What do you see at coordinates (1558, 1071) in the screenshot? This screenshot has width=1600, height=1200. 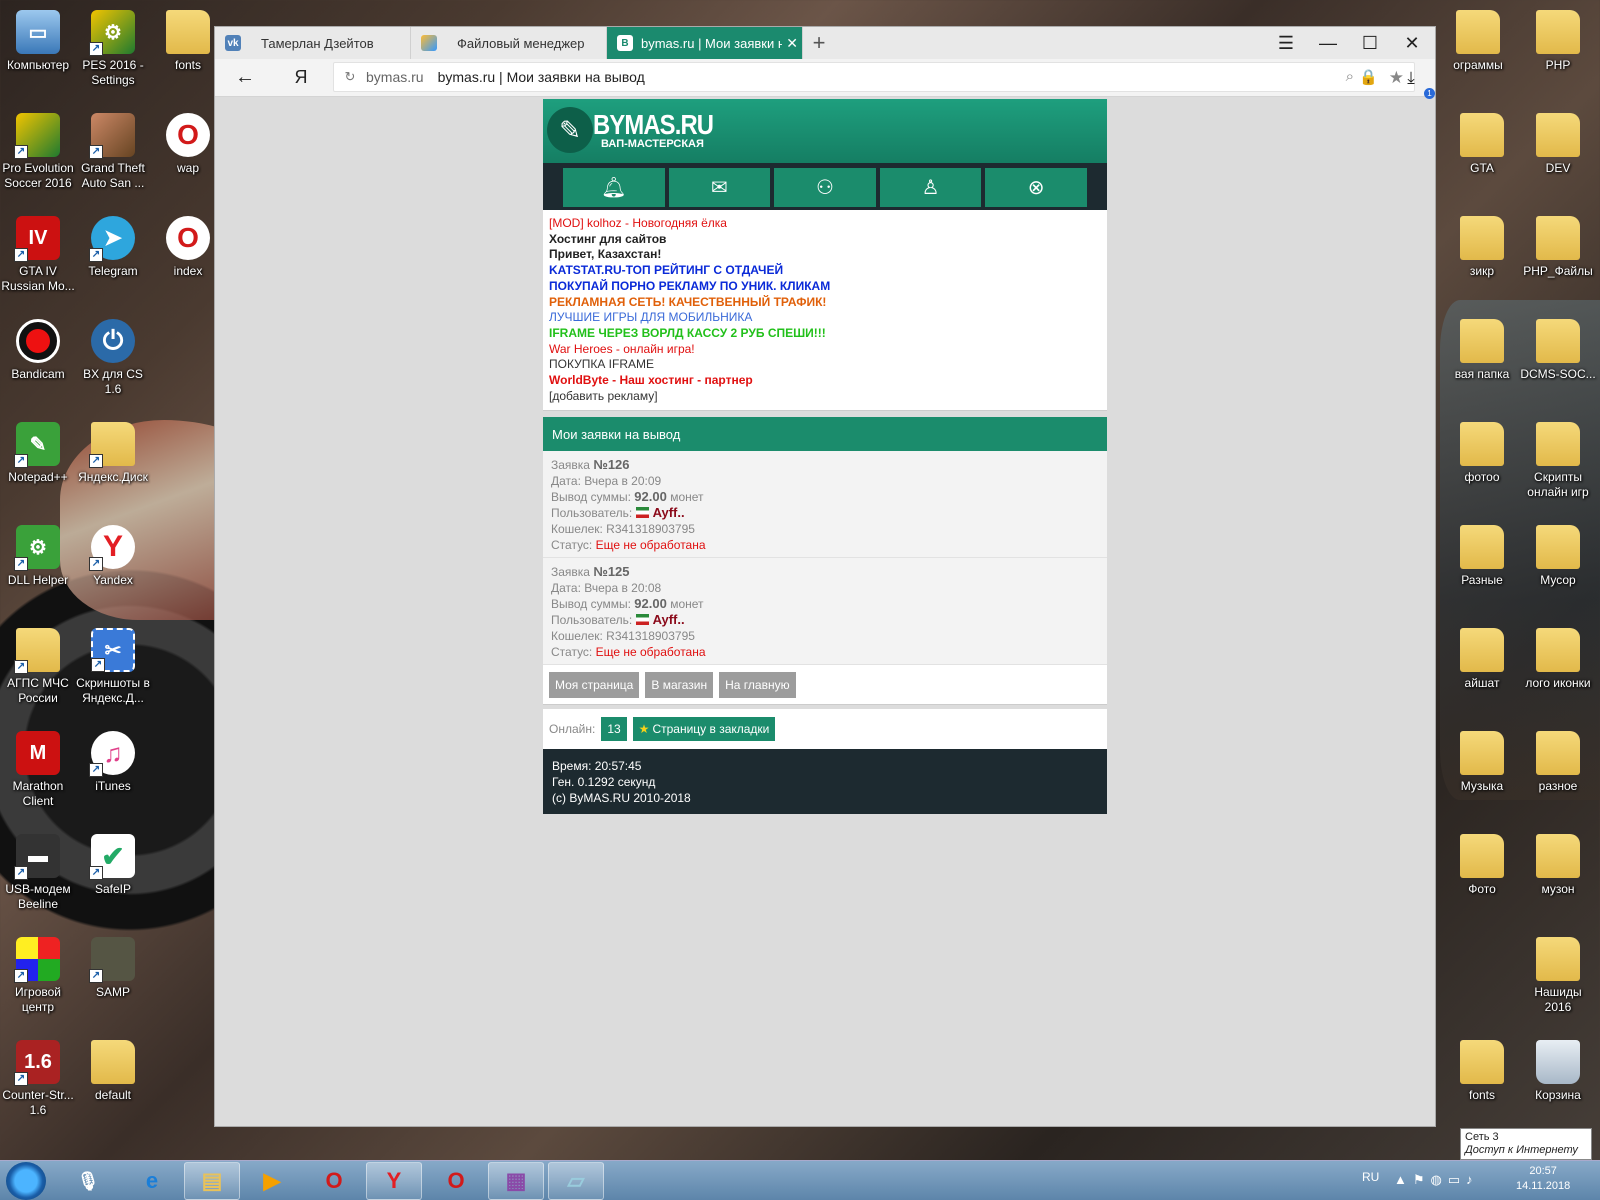 I see `desktop-icon-recycle-bin: Корзина` at bounding box center [1558, 1071].